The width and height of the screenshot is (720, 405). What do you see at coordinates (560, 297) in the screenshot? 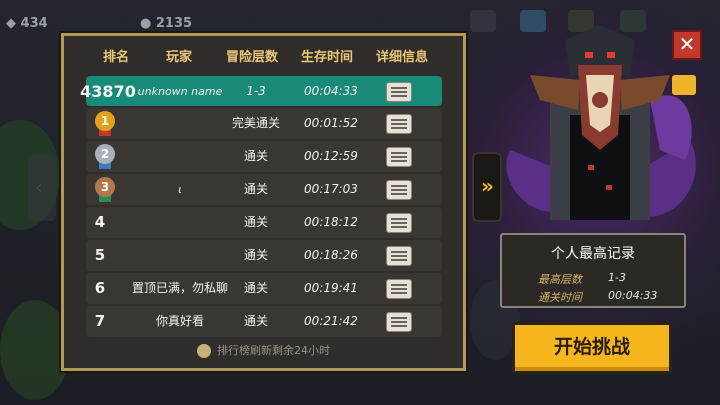
I see `record-time-label: 通关时间` at bounding box center [560, 297].